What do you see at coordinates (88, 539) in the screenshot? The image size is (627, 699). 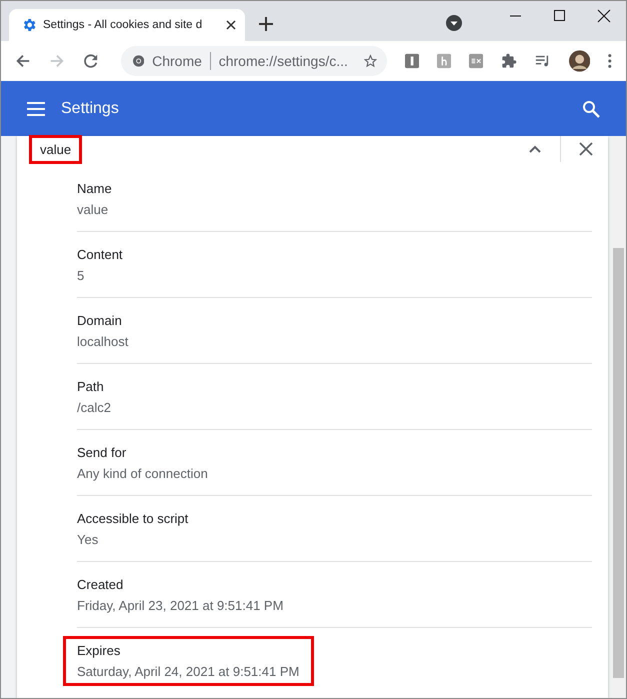 I see `field-value: Yes` at bounding box center [88, 539].